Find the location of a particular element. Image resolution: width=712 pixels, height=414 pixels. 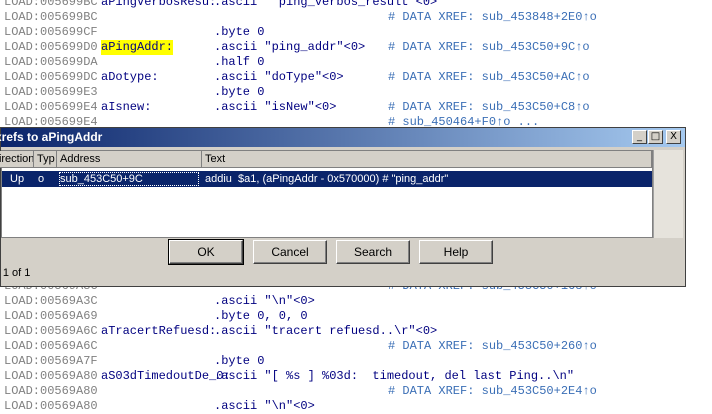

column-header-type: Typ is located at coordinates (45, 159).